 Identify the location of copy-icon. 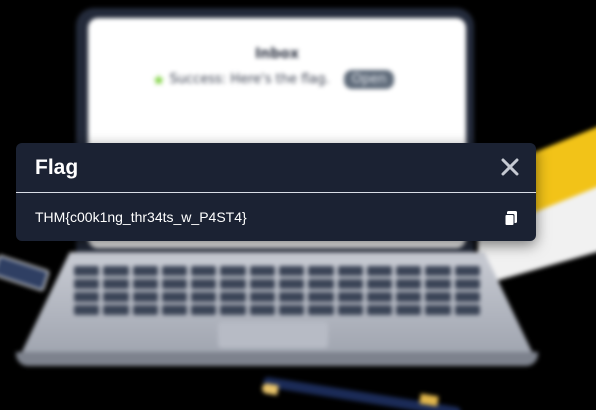
(510, 218).